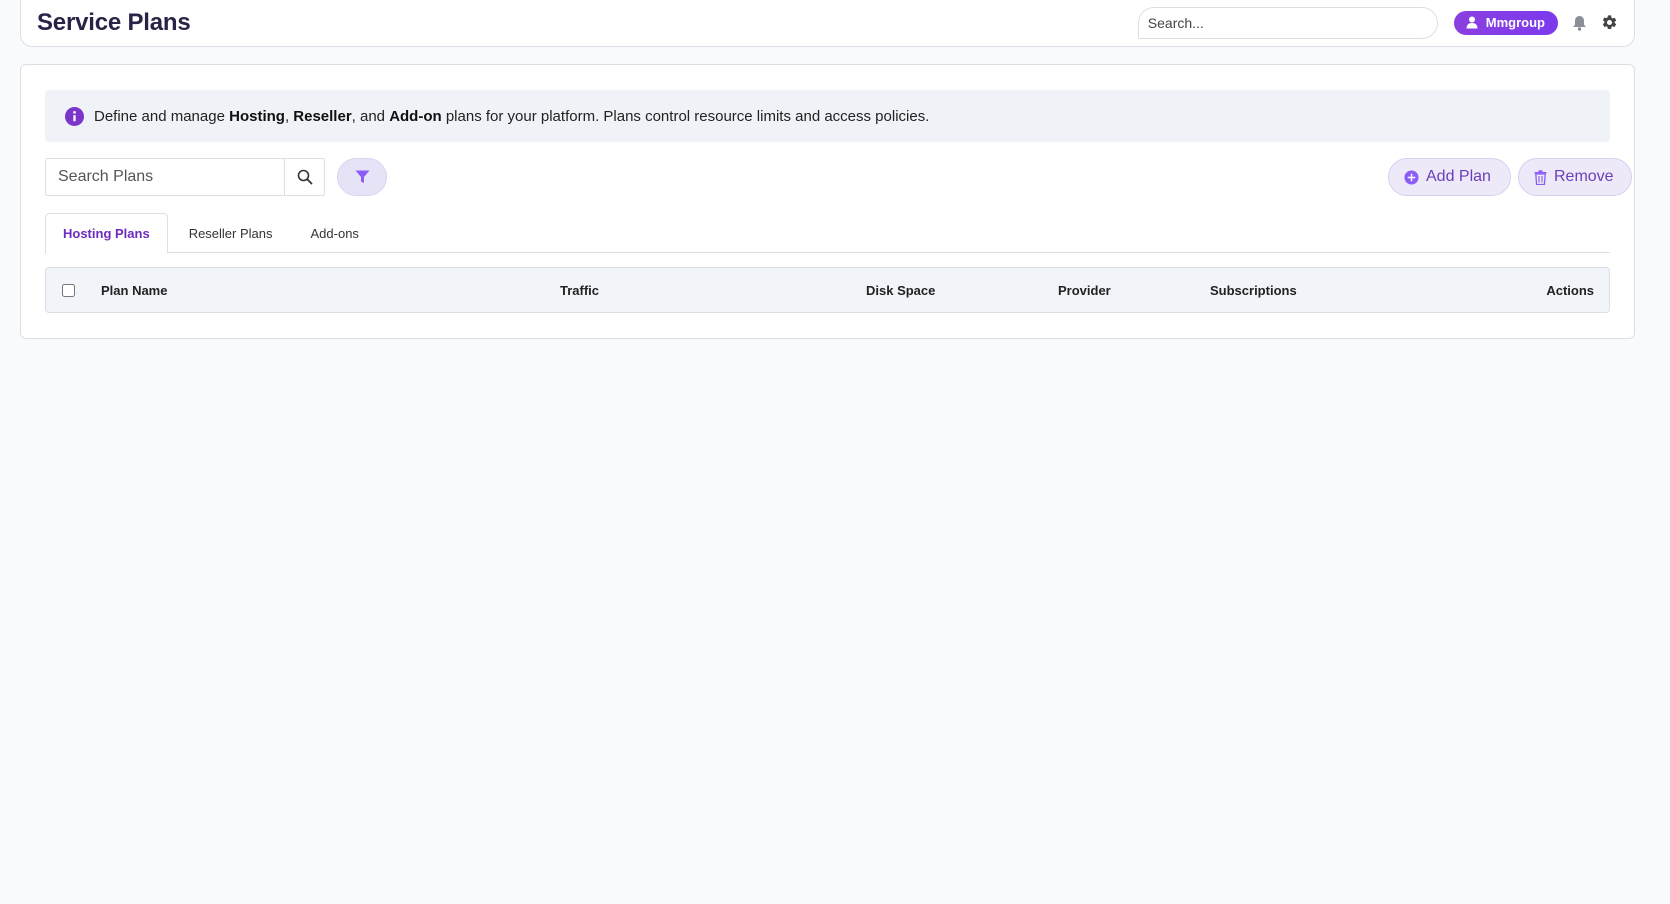  I want to click on plus-circle-icon, so click(1411, 177).